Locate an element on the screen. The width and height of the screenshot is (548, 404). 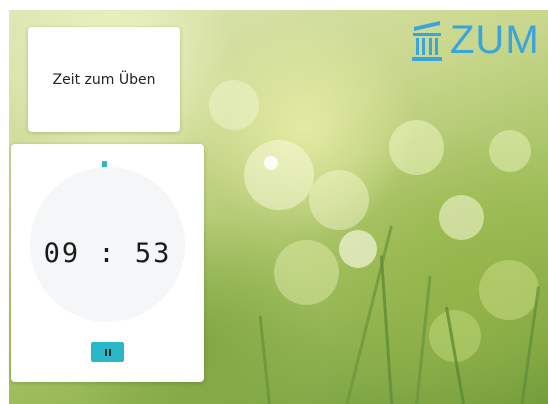
title-card: Zeit zum Üben is located at coordinates (104, 79).